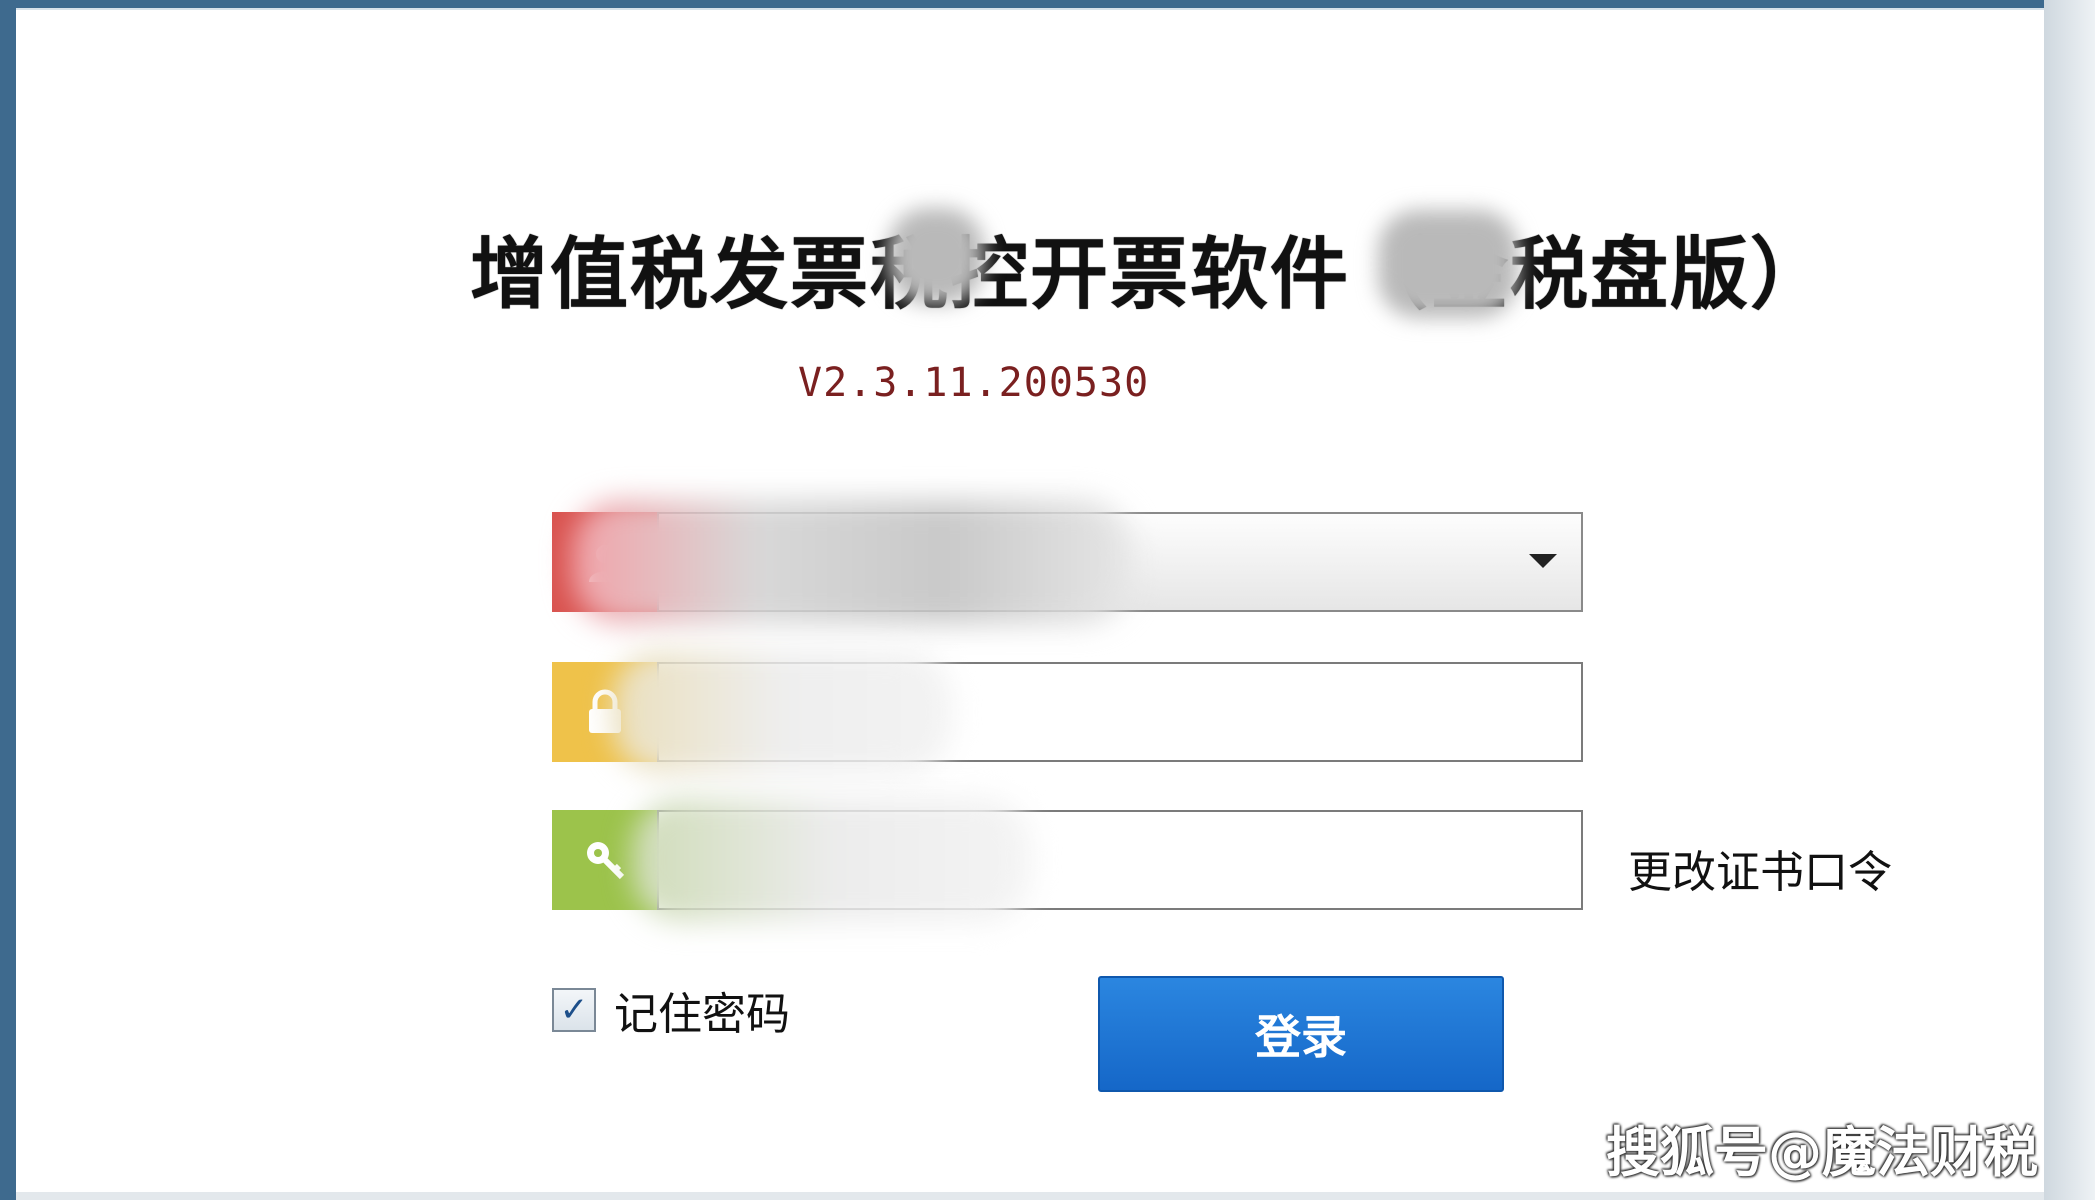  Describe the element at coordinates (1150, 275) in the screenshot. I see `app-title: 增值税发票税控开票软件（金税盘版）` at that location.